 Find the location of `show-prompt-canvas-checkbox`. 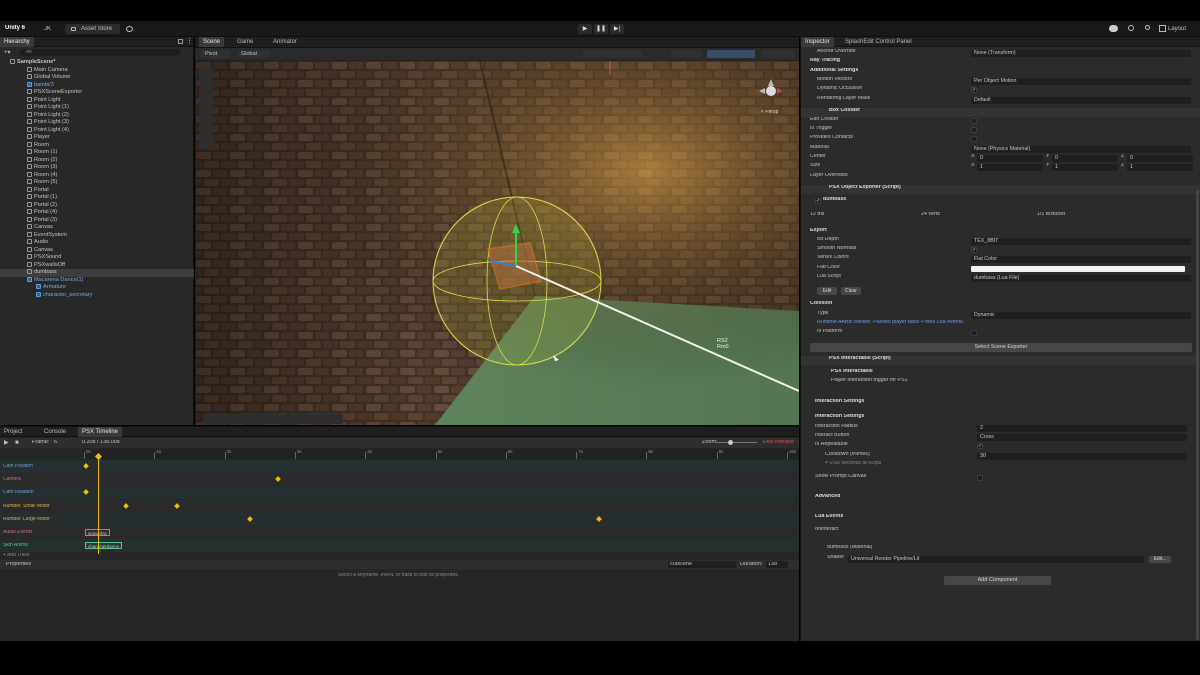

show-prompt-canvas-checkbox is located at coordinates (980, 478).